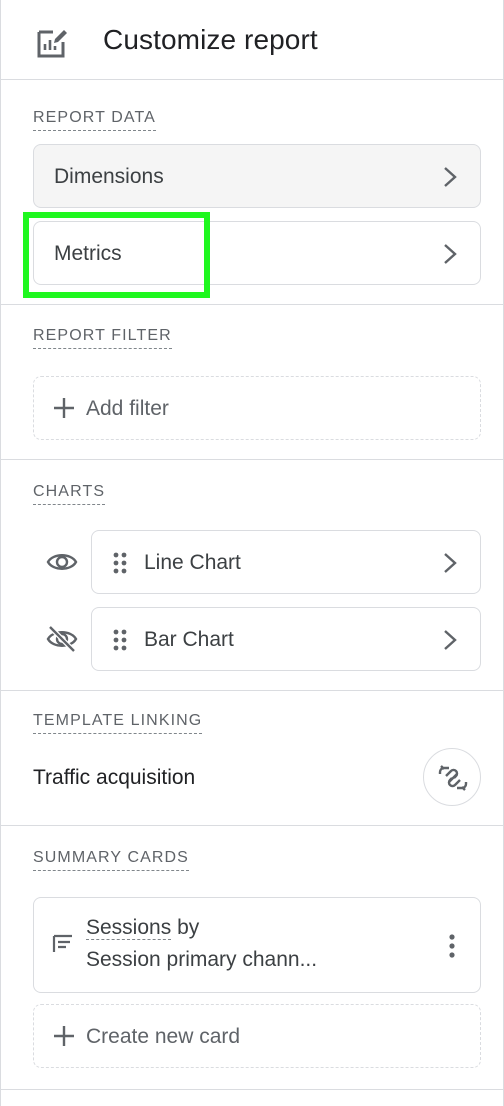 Image resolution: width=504 pixels, height=1106 pixels. What do you see at coordinates (257, 1036) in the screenshot?
I see `create-new-card-button: Create new card` at bounding box center [257, 1036].